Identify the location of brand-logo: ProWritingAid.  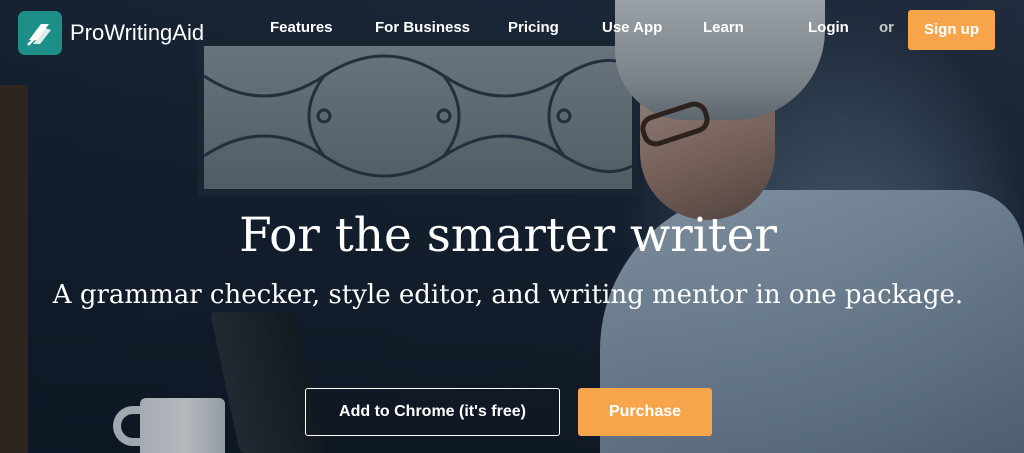
(111, 33).